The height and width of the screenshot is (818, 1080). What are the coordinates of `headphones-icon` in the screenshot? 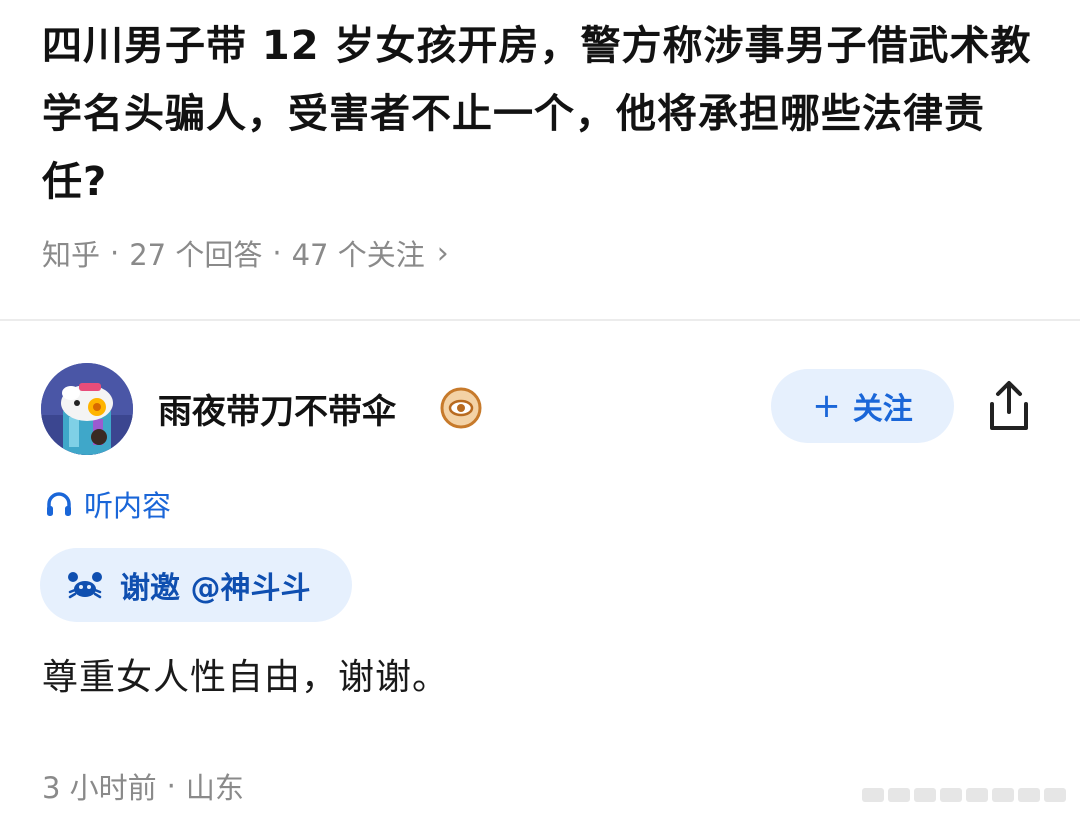 It's located at (59, 504).